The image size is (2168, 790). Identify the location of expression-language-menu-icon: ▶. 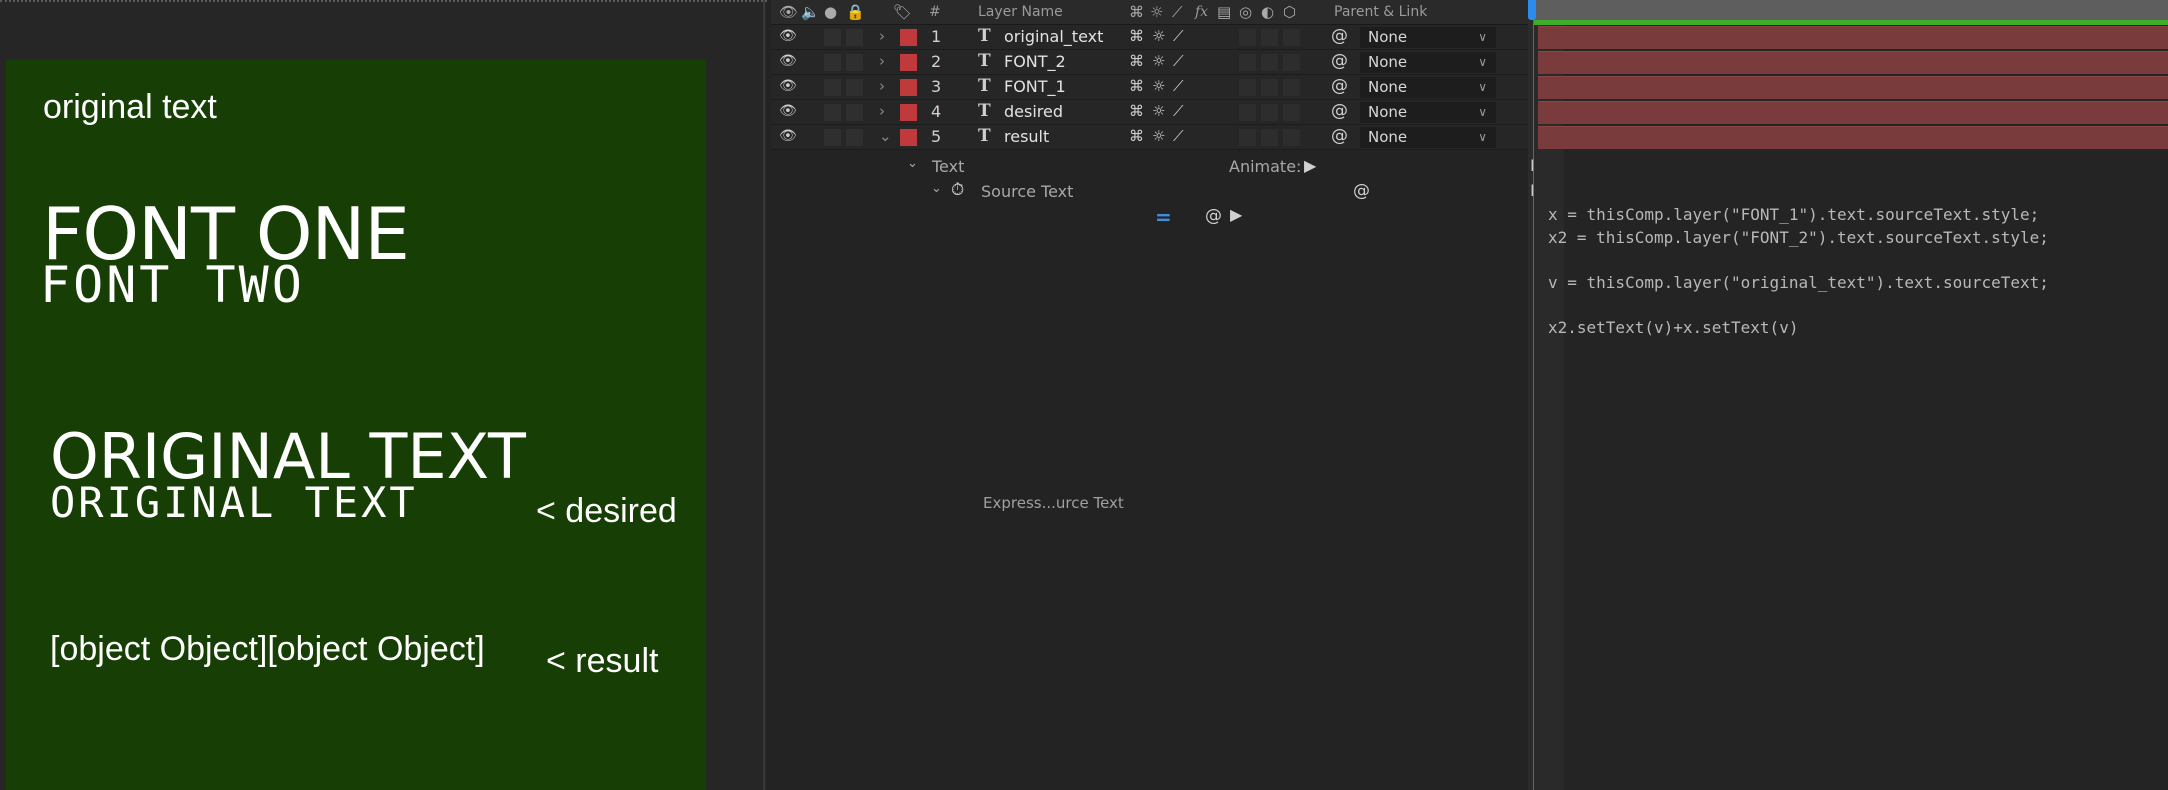
(1236, 214).